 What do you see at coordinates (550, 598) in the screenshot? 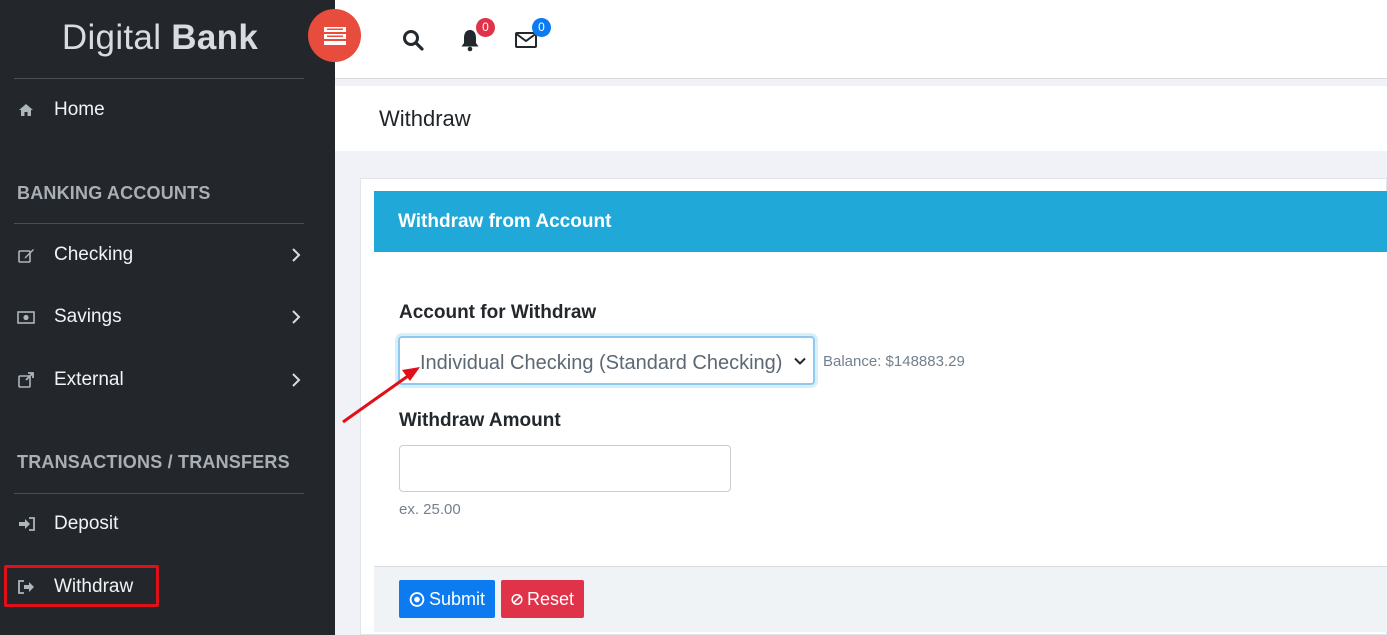
I see `reset-label: Reset` at bounding box center [550, 598].